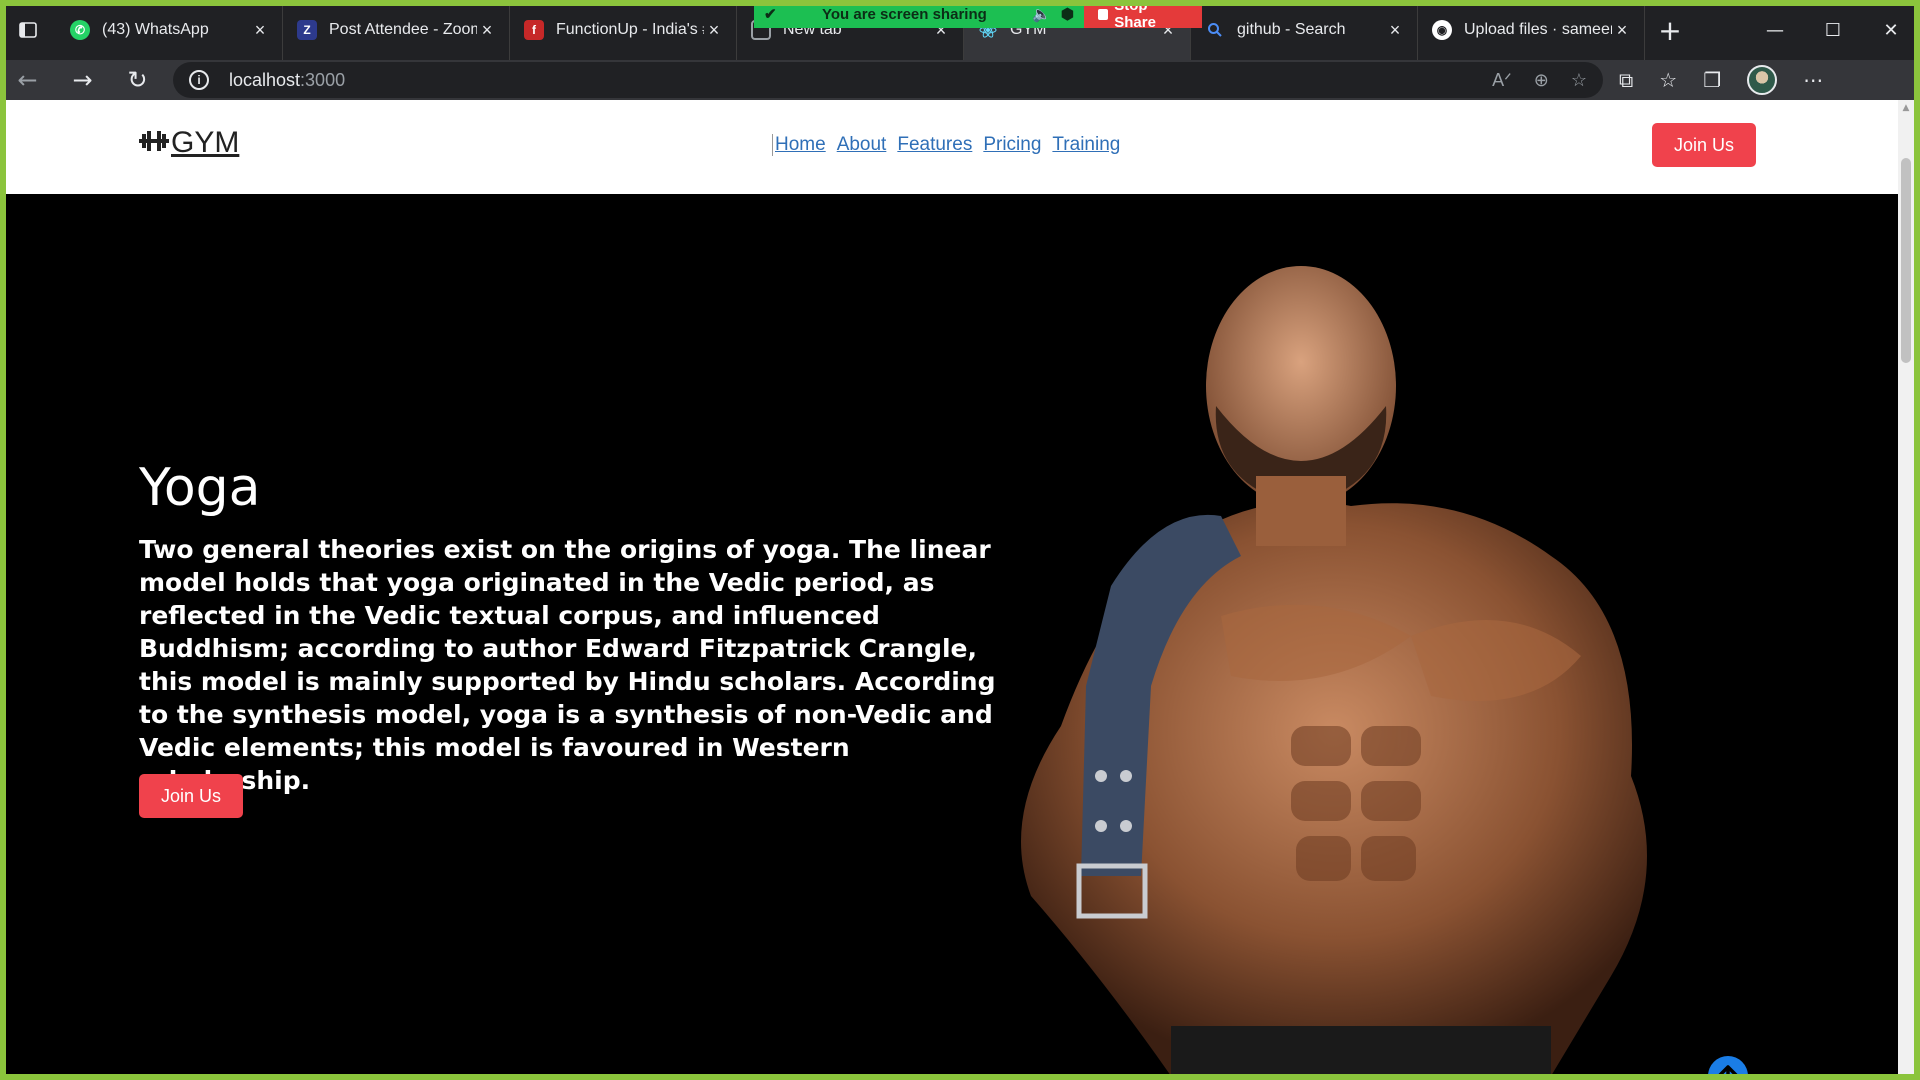 This screenshot has height=1080, width=1920. What do you see at coordinates (1538, 29) in the screenshot?
I see `tab-title: Upload files · sameery` at bounding box center [1538, 29].